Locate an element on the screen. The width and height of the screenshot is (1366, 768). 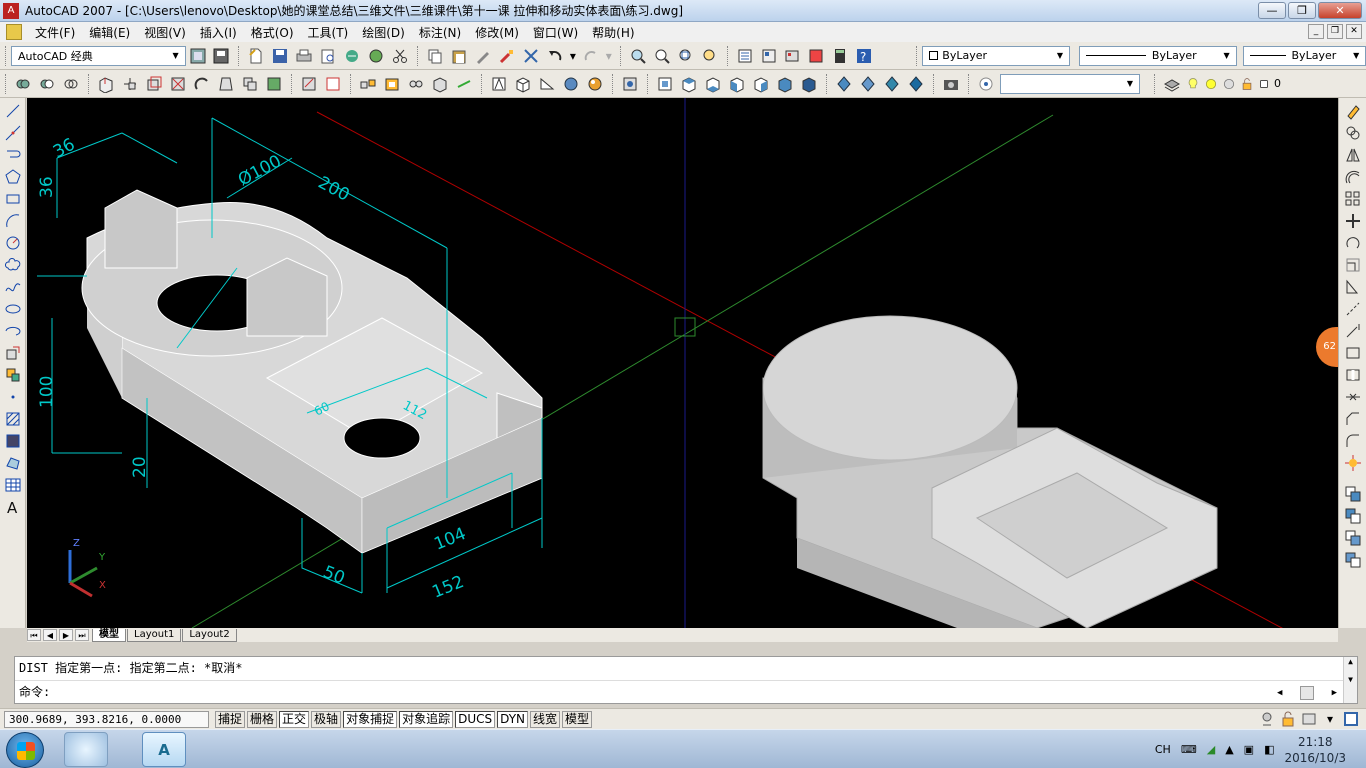
menu-help: 帮助(H) is located at coordinates (613, 32).